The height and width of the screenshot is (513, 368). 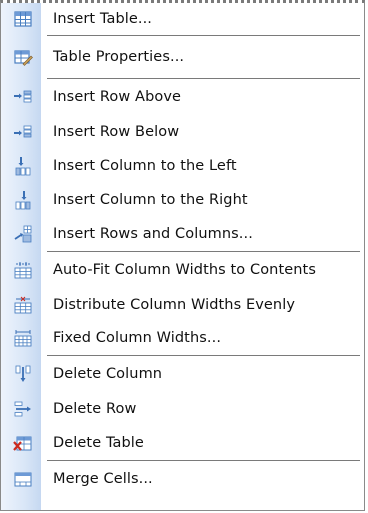 I want to click on menu-item-delete-column: Delete Column, so click(x=182, y=374).